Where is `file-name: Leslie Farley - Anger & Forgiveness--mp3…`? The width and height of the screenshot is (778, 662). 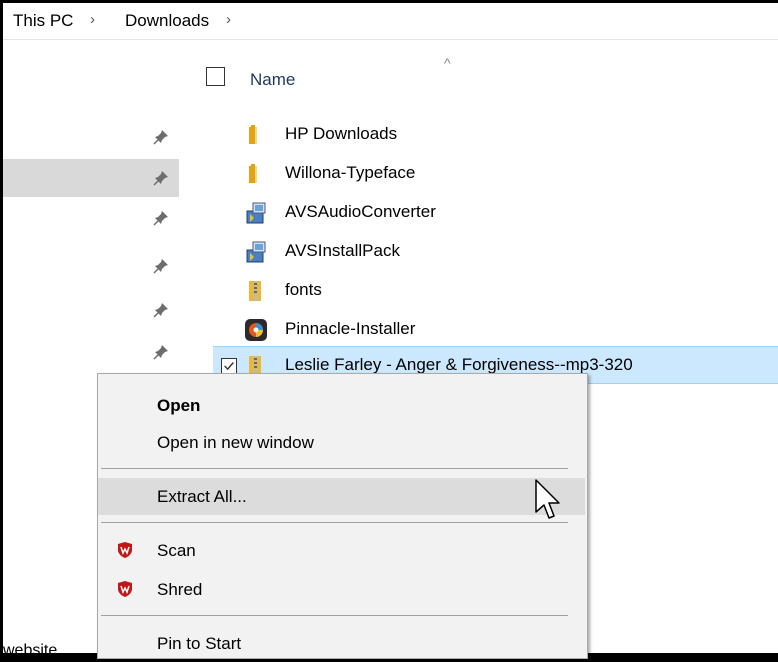
file-name: Leslie Farley - Anger & Forgiveness--mp3… is located at coordinates (459, 364).